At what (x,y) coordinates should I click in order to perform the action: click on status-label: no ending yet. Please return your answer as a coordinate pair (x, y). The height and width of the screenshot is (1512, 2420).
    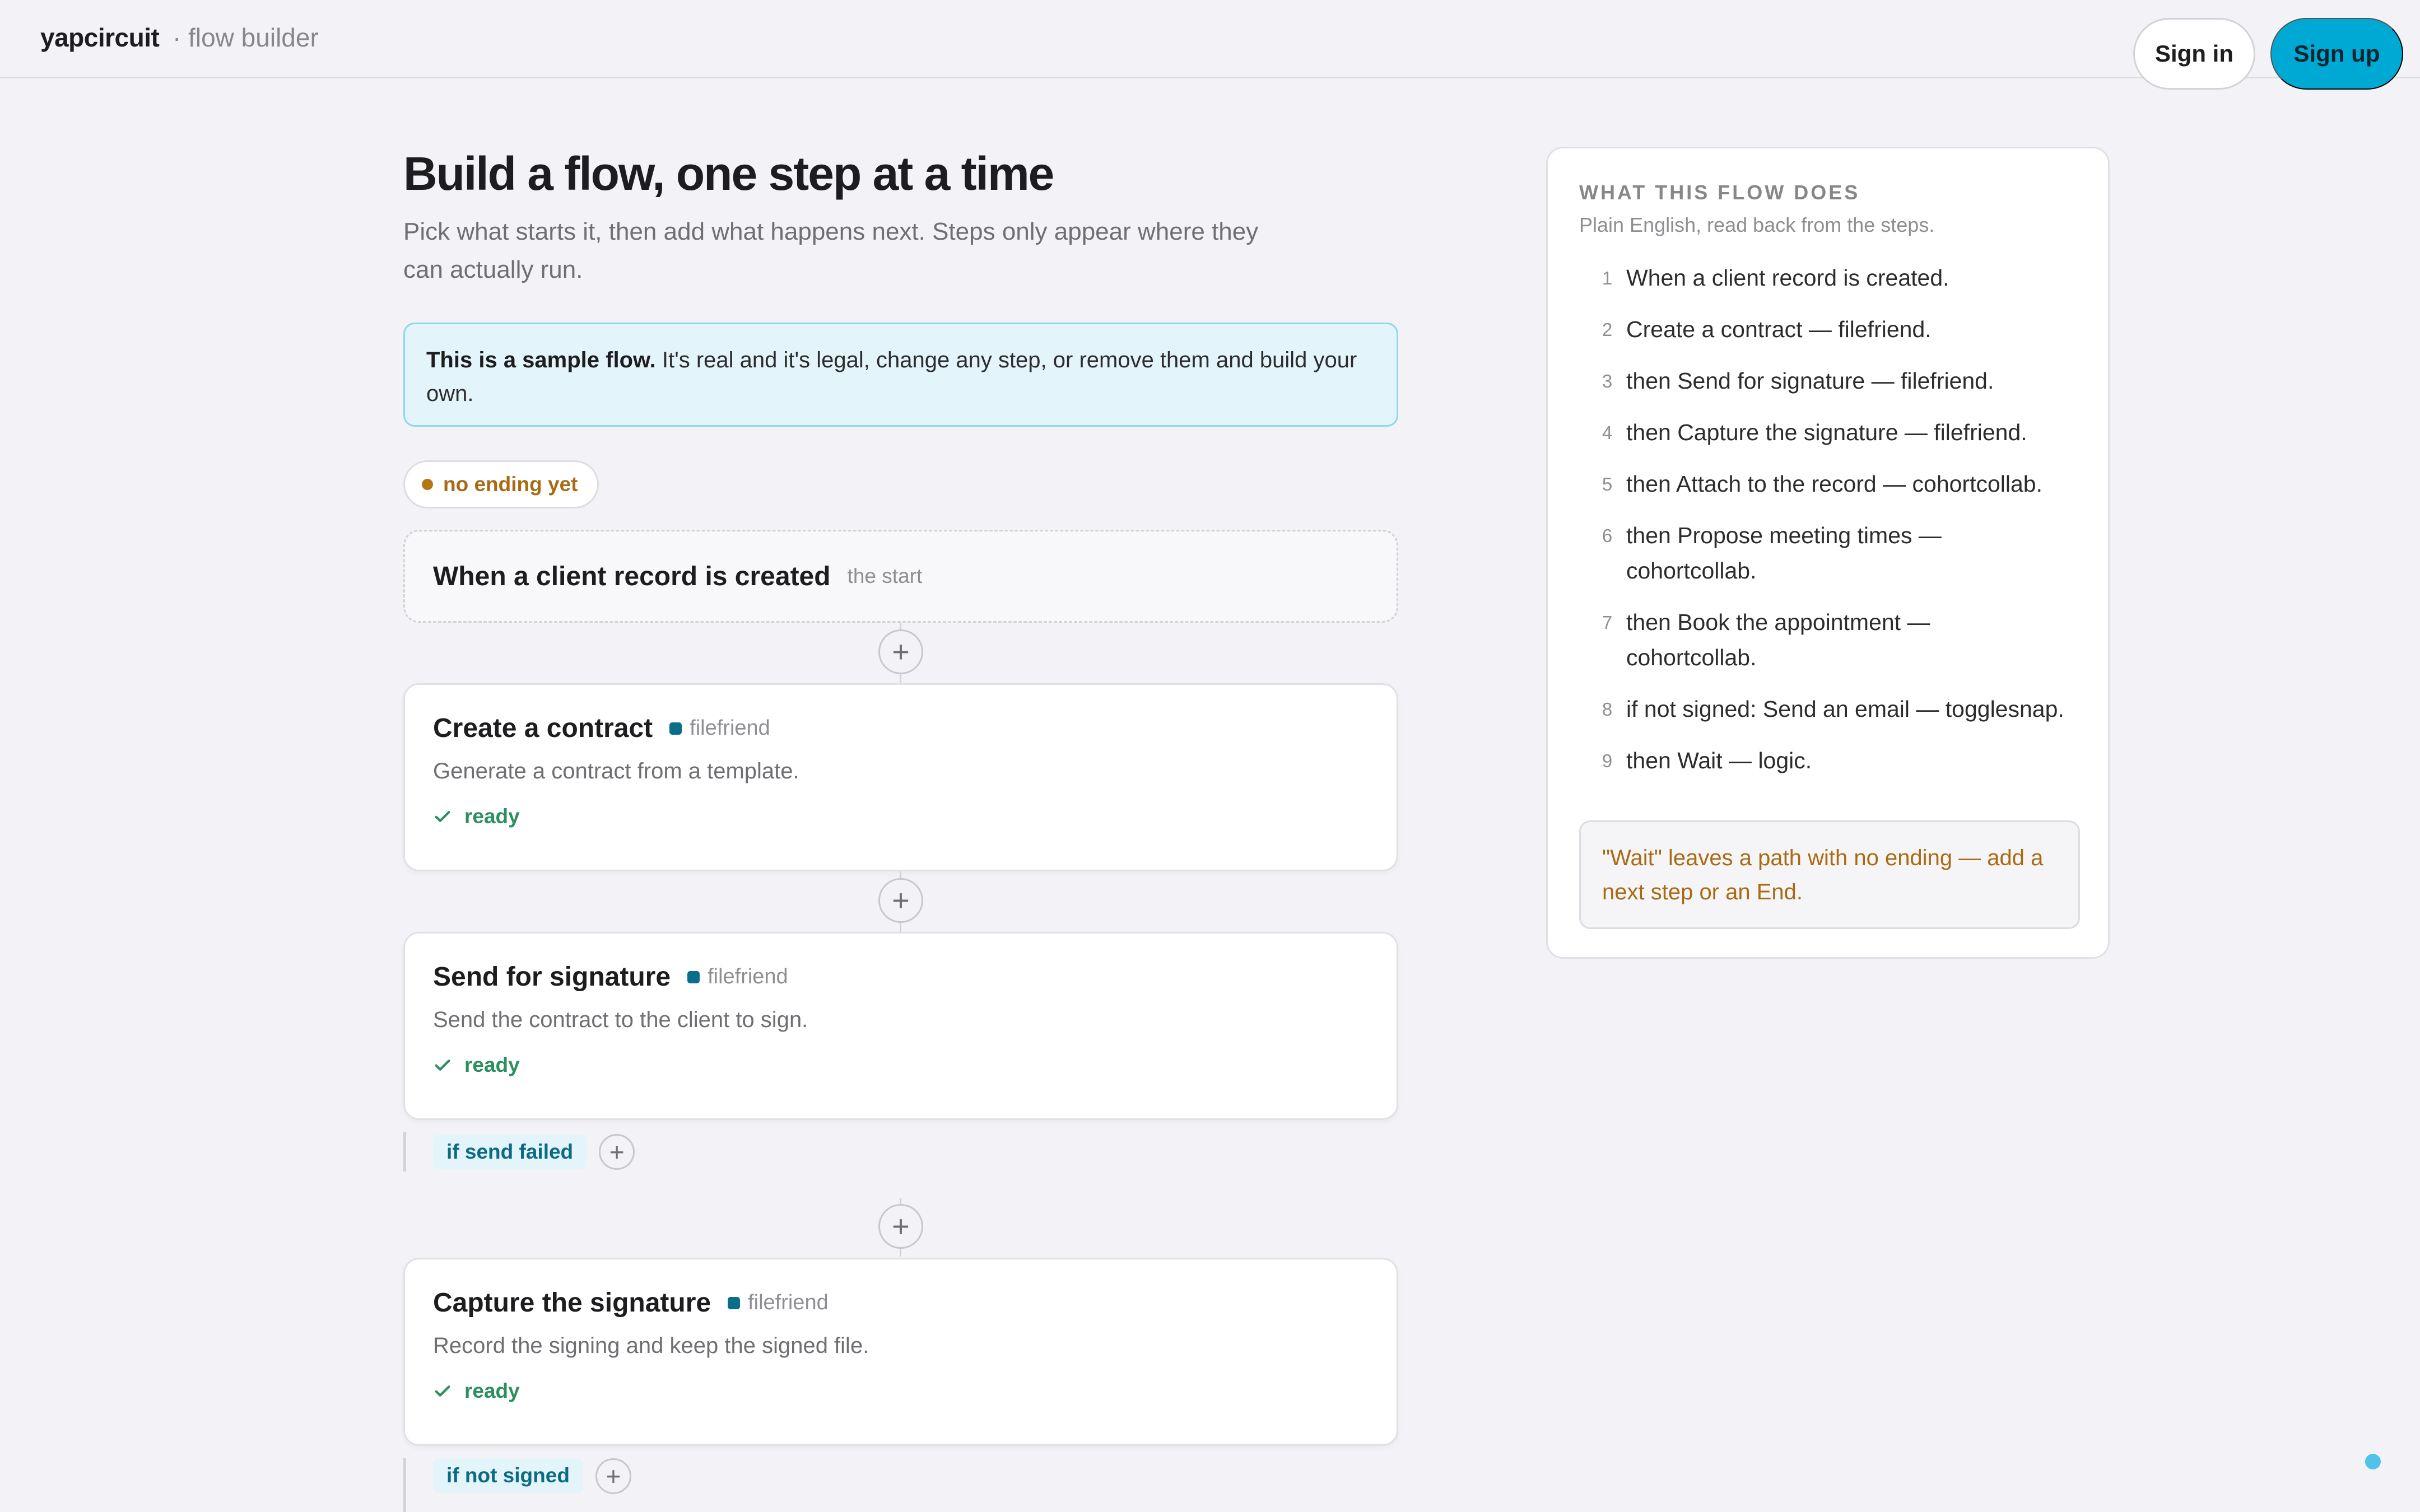
    Looking at the image, I should click on (511, 485).